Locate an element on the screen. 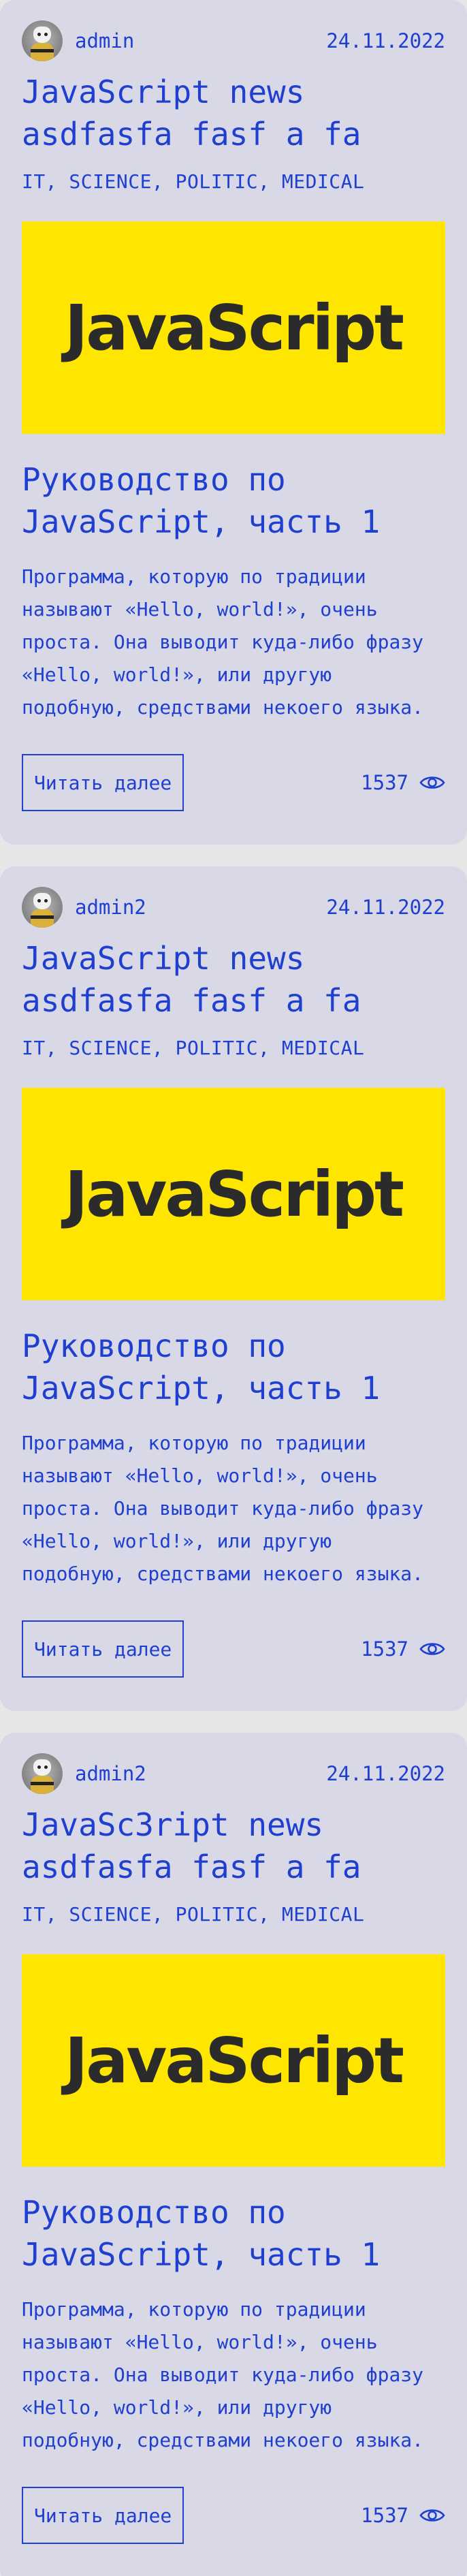 The width and height of the screenshot is (467, 2576). post-title: JavaSc3ript news asdfasfa fasf a fa is located at coordinates (233, 1846).